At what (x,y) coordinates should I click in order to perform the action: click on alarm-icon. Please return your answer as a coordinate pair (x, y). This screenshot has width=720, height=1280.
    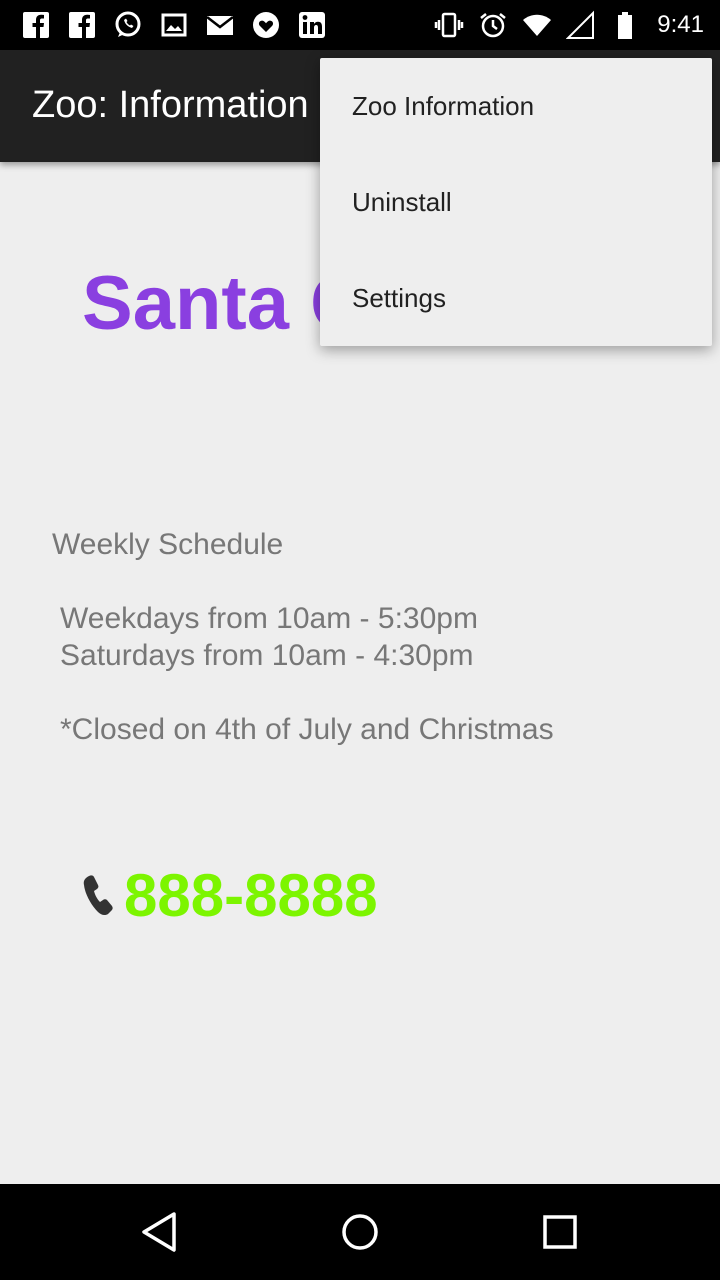
    Looking at the image, I should click on (493, 25).